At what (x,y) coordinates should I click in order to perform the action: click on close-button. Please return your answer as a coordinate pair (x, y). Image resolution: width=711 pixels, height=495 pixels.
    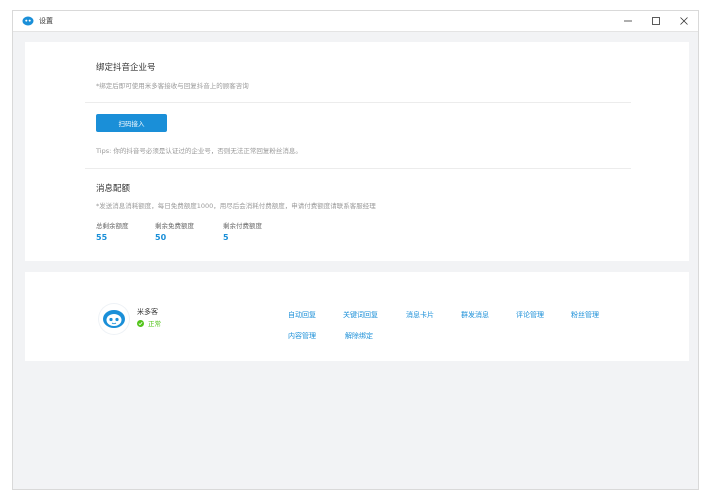
    Looking at the image, I should click on (684, 21).